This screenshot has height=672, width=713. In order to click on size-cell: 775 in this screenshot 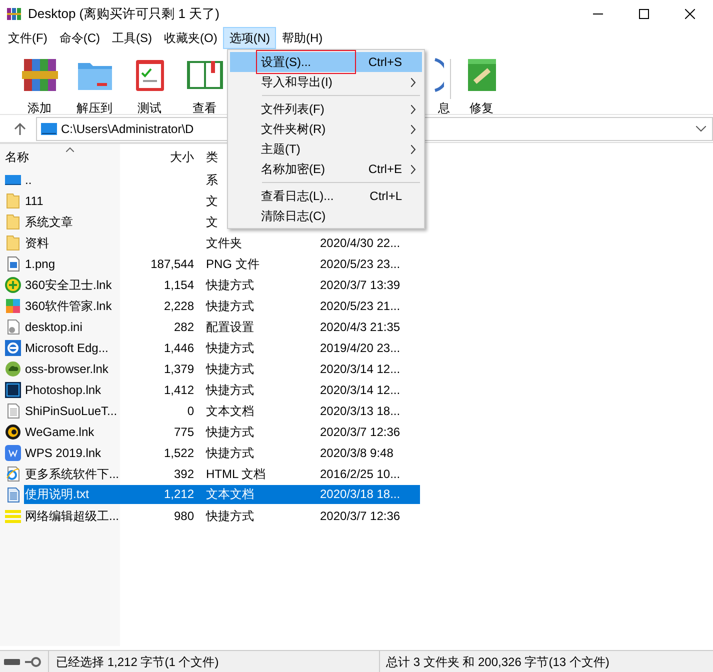, I will do `click(184, 431)`.